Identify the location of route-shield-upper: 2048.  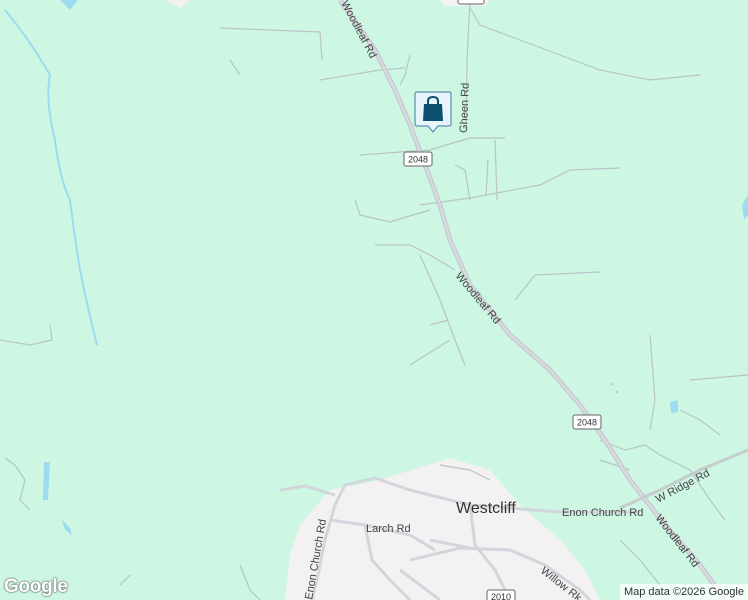
(418, 159).